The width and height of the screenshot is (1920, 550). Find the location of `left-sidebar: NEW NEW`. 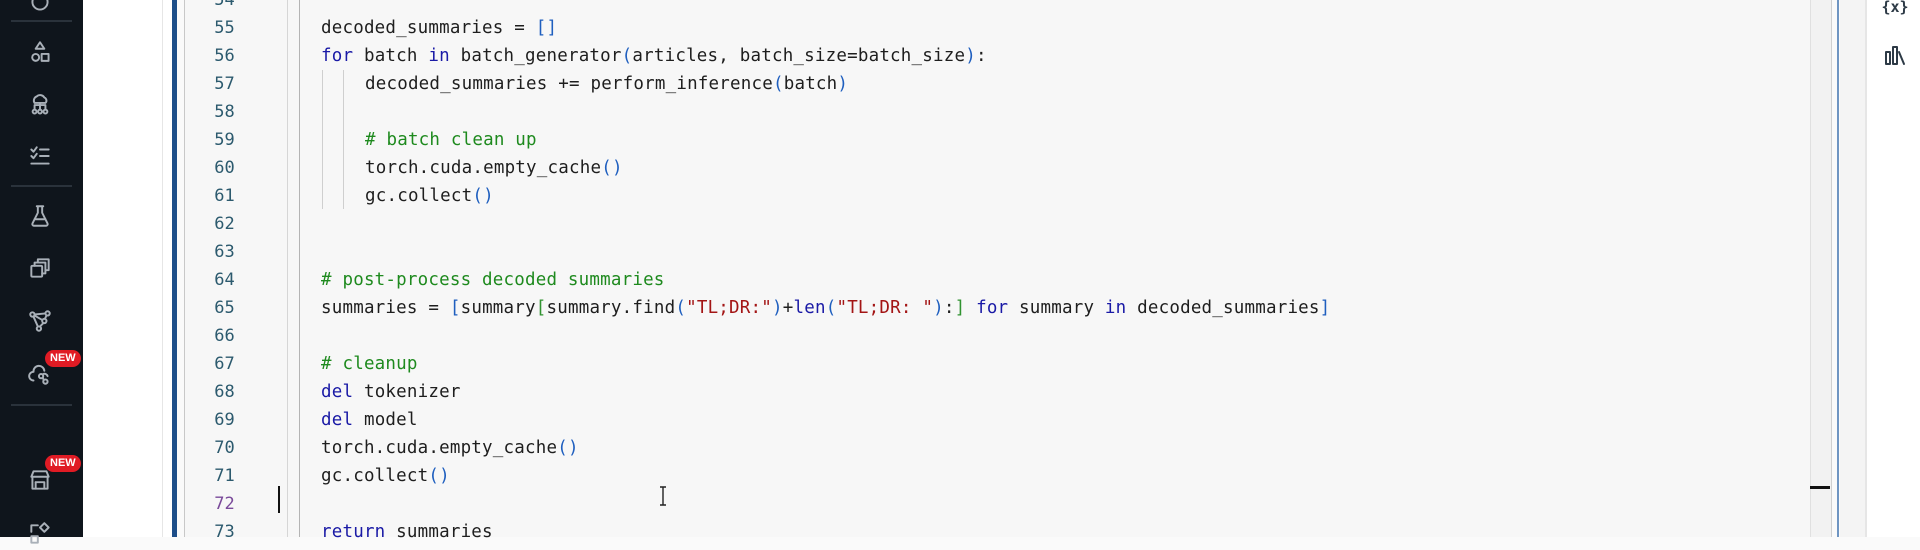

left-sidebar: NEW NEW is located at coordinates (41, 272).